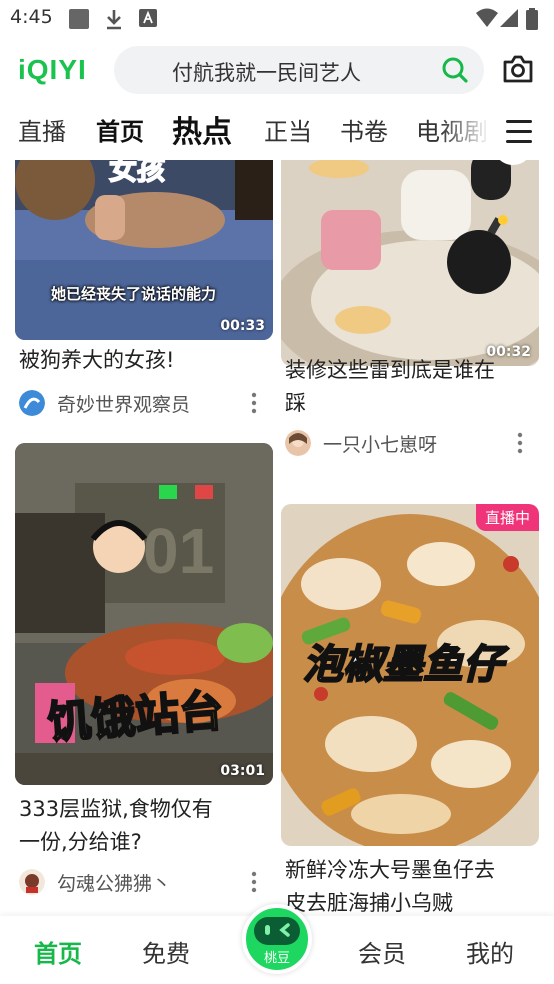 This screenshot has width=554, height=984. What do you see at coordinates (468, 132) in the screenshot?
I see `tabs-fade` at bounding box center [468, 132].